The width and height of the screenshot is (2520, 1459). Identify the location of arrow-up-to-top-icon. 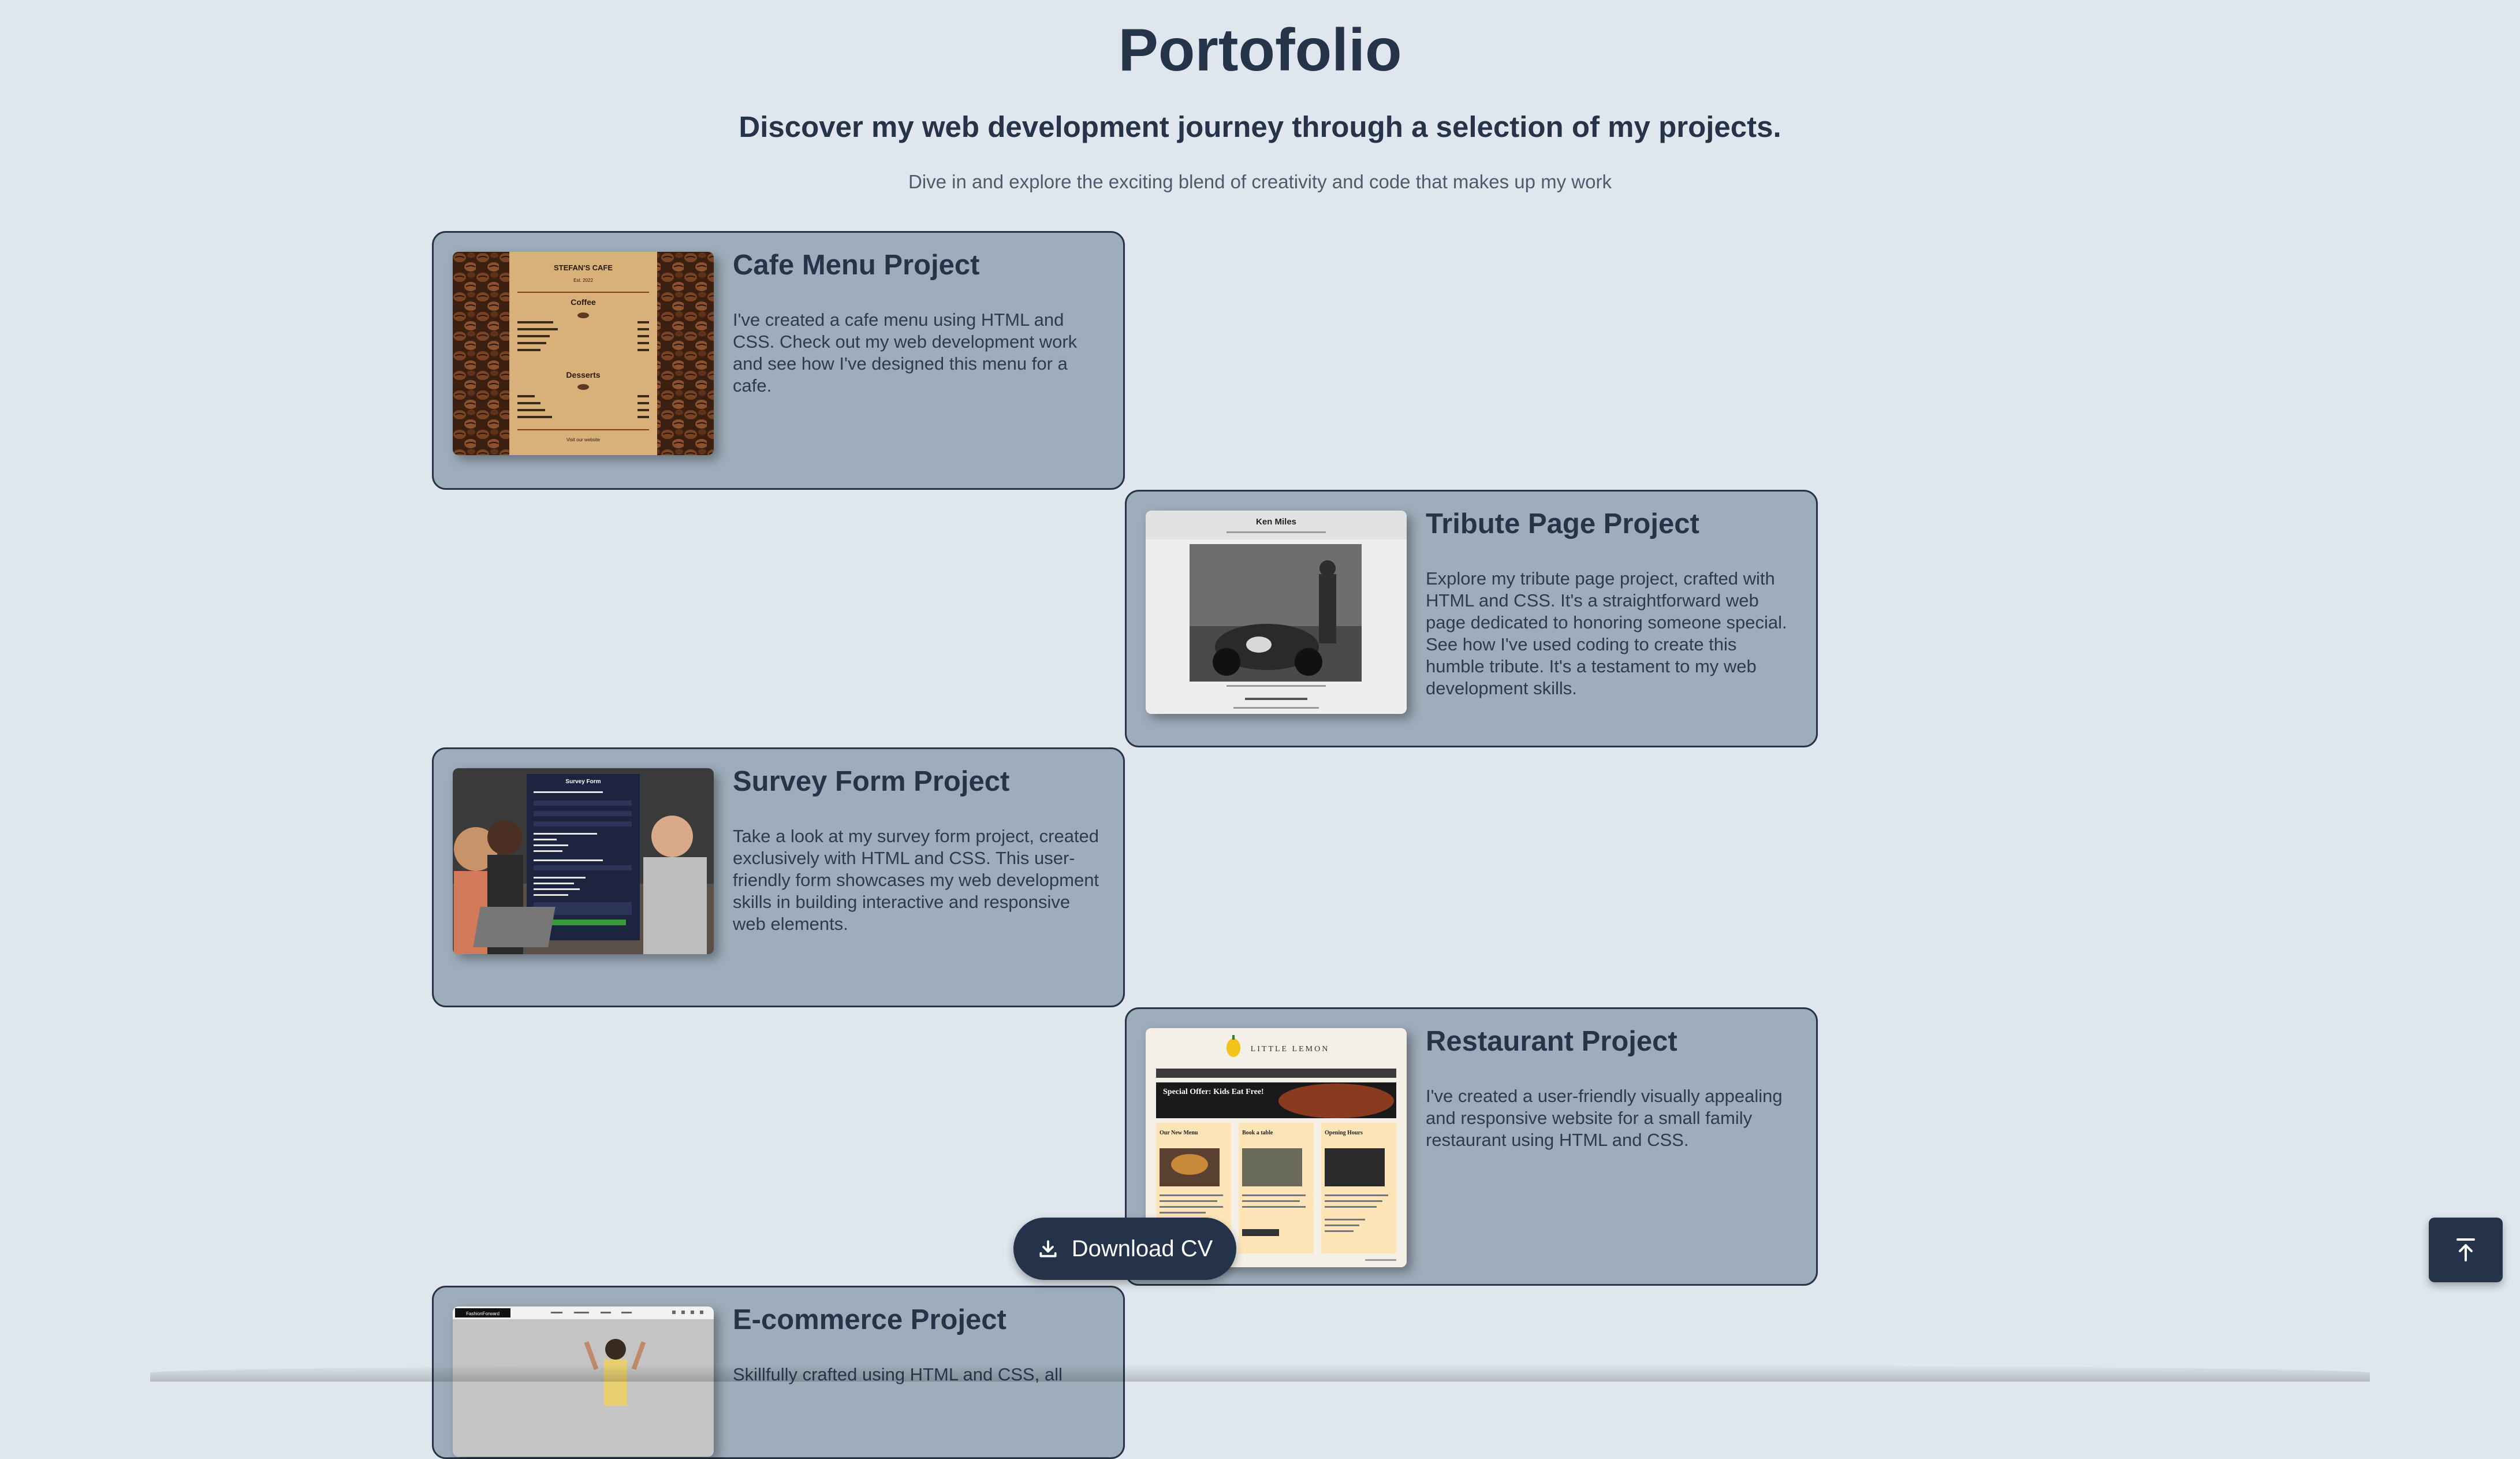
(2466, 1250).